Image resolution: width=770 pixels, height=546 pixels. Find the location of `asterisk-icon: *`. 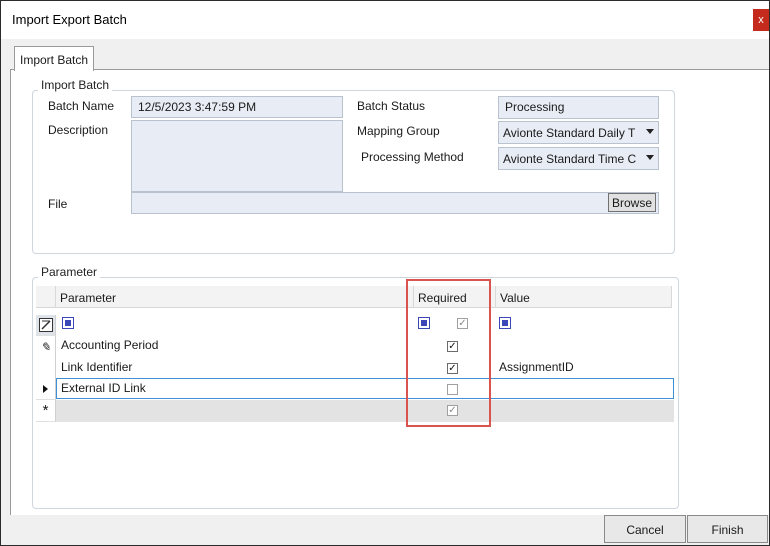

asterisk-icon: * is located at coordinates (45, 410).